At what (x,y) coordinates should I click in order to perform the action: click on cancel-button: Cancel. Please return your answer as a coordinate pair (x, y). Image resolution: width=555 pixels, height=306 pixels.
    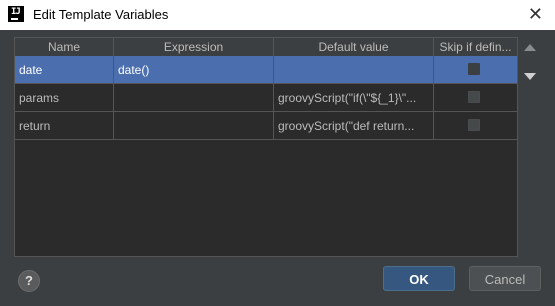
    Looking at the image, I should click on (505, 278).